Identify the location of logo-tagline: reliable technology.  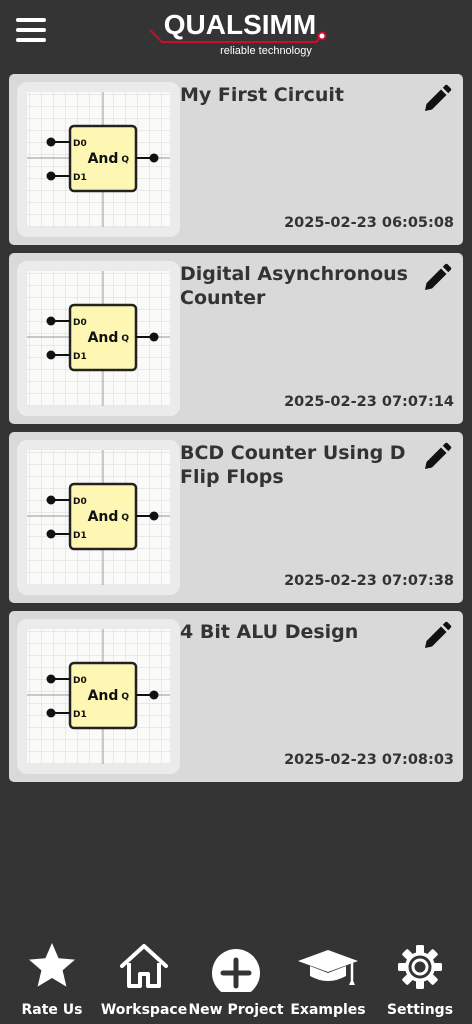
(266, 51).